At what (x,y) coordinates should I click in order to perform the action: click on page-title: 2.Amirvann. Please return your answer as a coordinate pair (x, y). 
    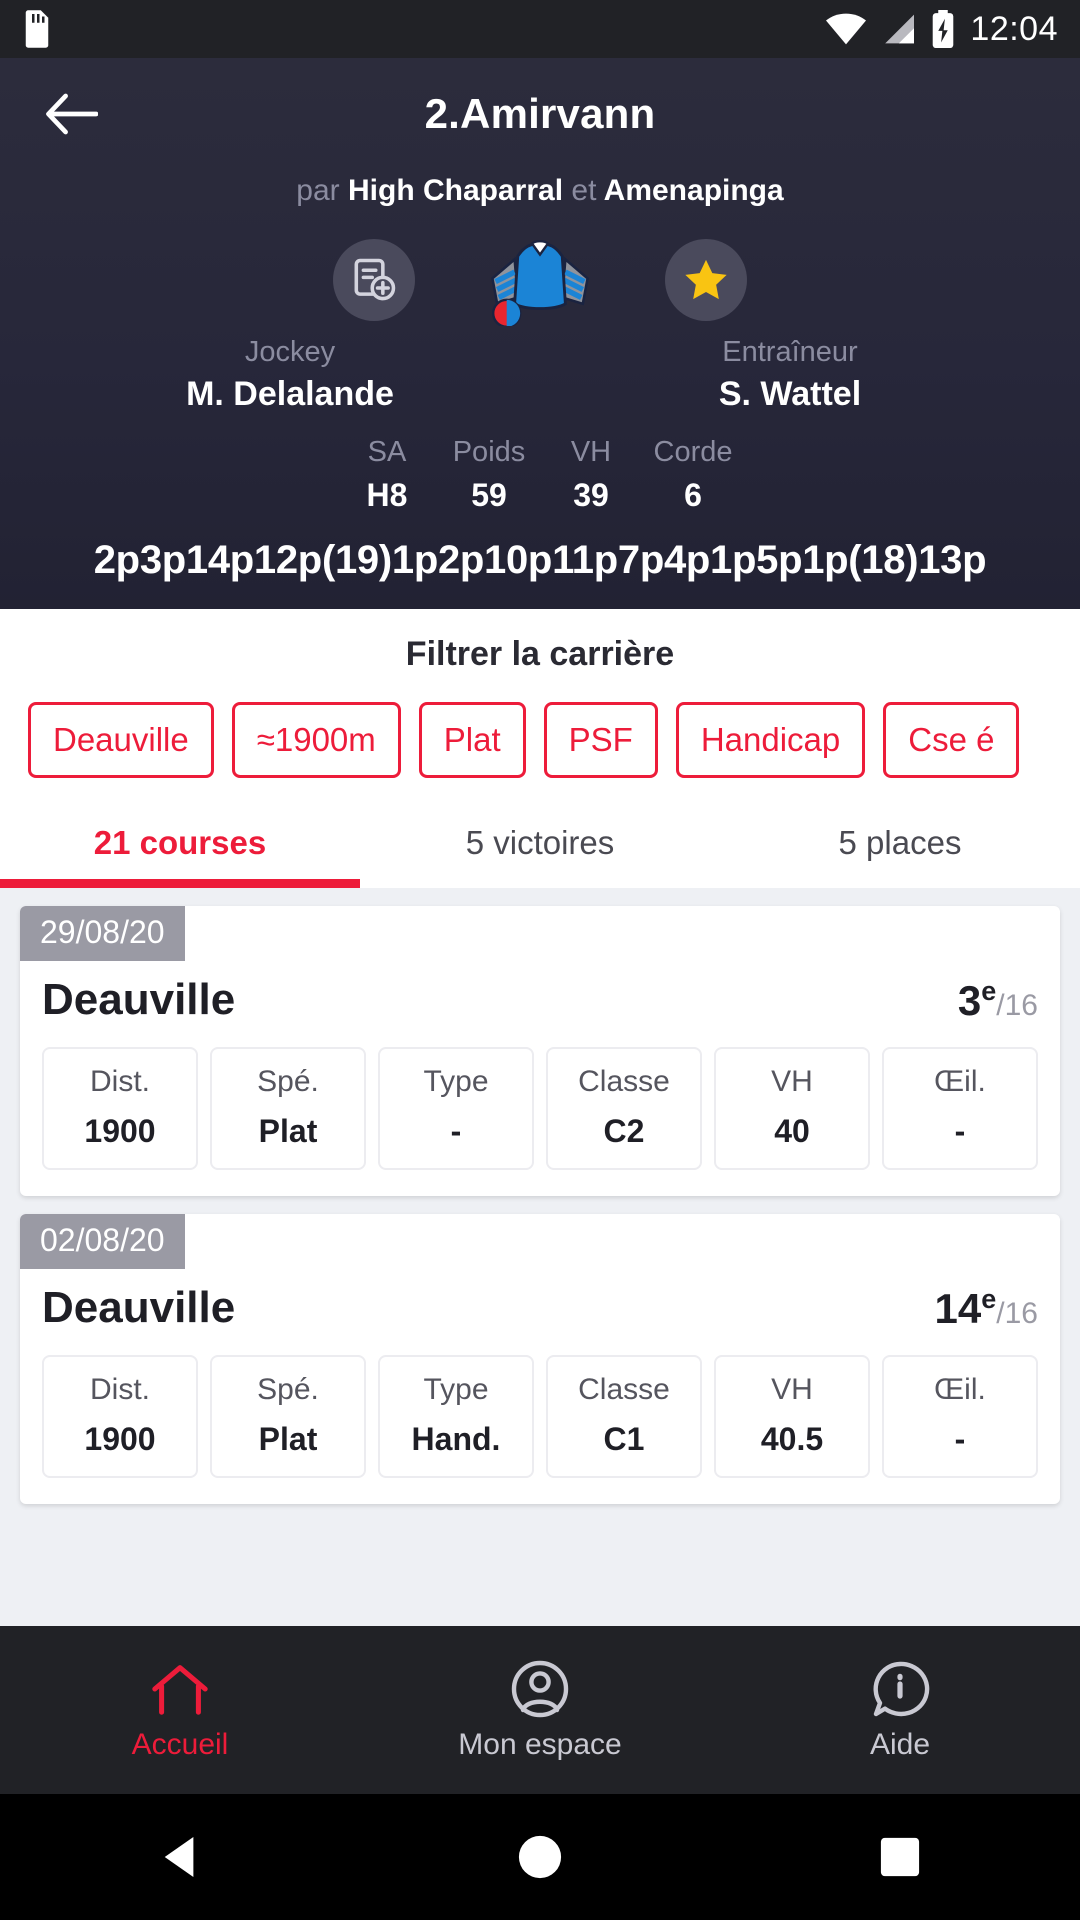
    Looking at the image, I should click on (540, 113).